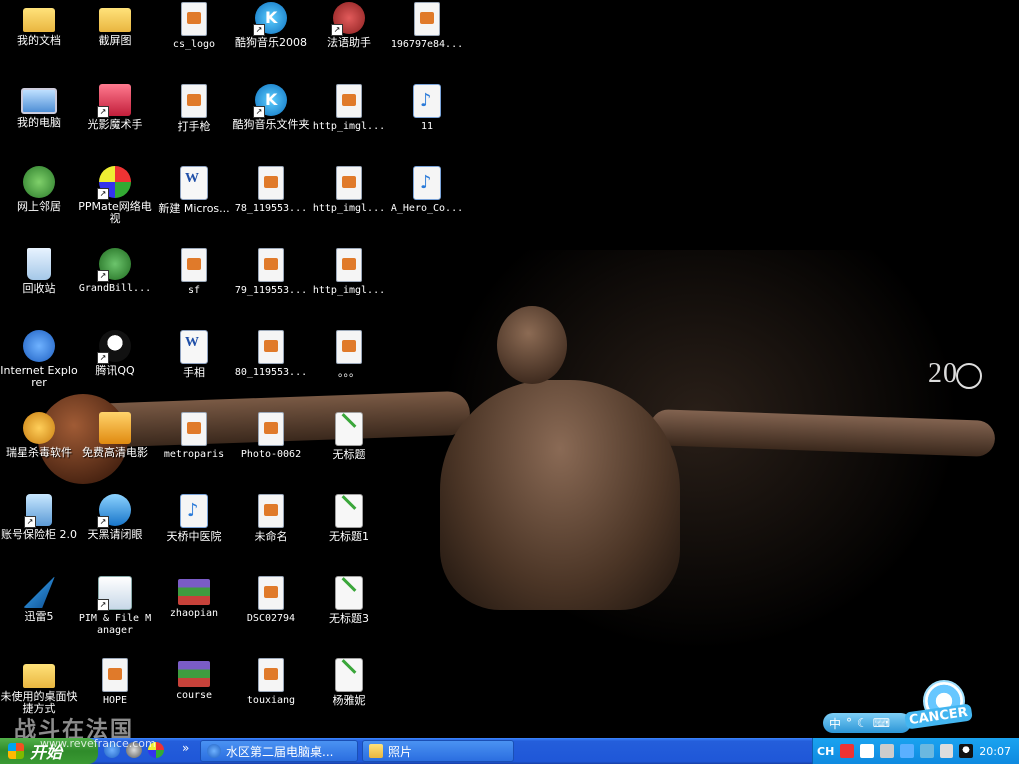 The width and height of the screenshot is (1019, 764). What do you see at coordinates (438, 751) in the screenshot?
I see `taskbar-task-photos: 照片` at bounding box center [438, 751].